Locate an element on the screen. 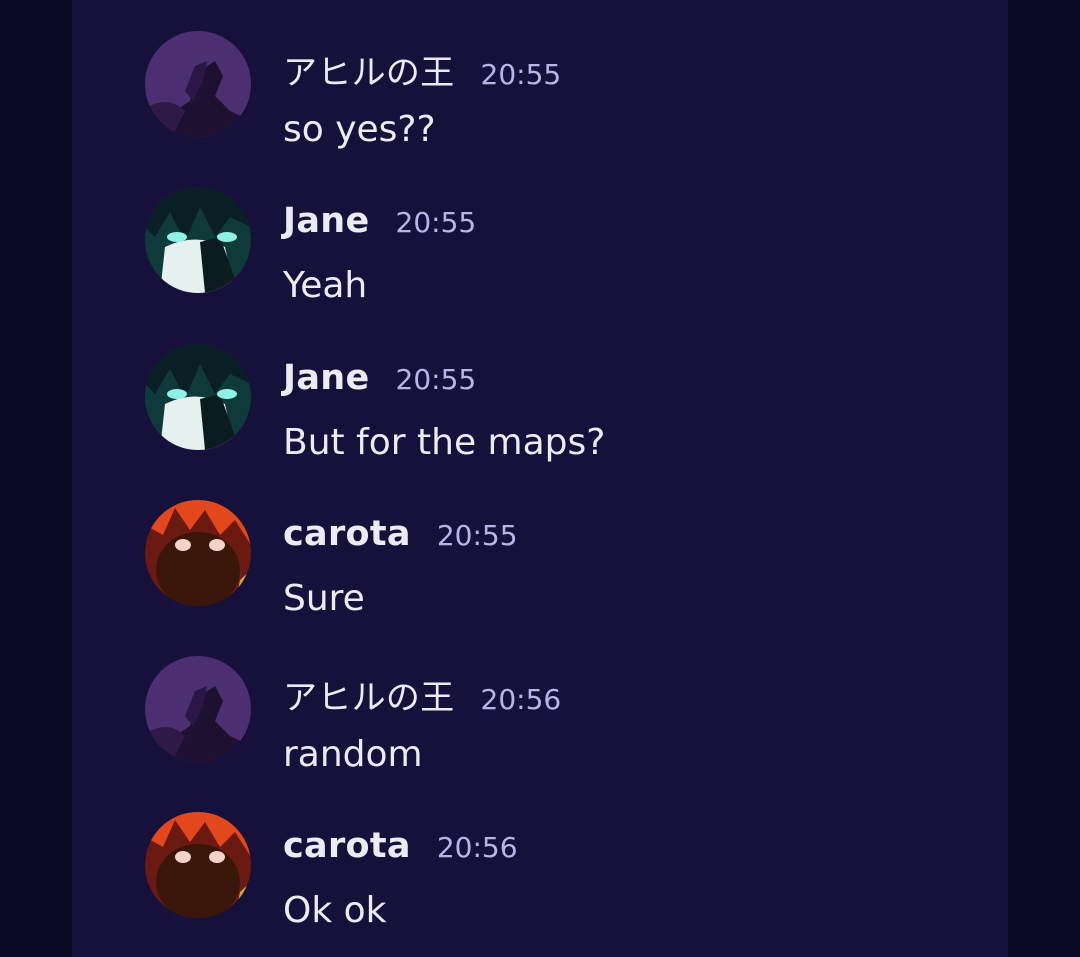 The width and height of the screenshot is (1080, 957). chat-message: Jane 20:55 But for the maps? is located at coordinates (512, 414).